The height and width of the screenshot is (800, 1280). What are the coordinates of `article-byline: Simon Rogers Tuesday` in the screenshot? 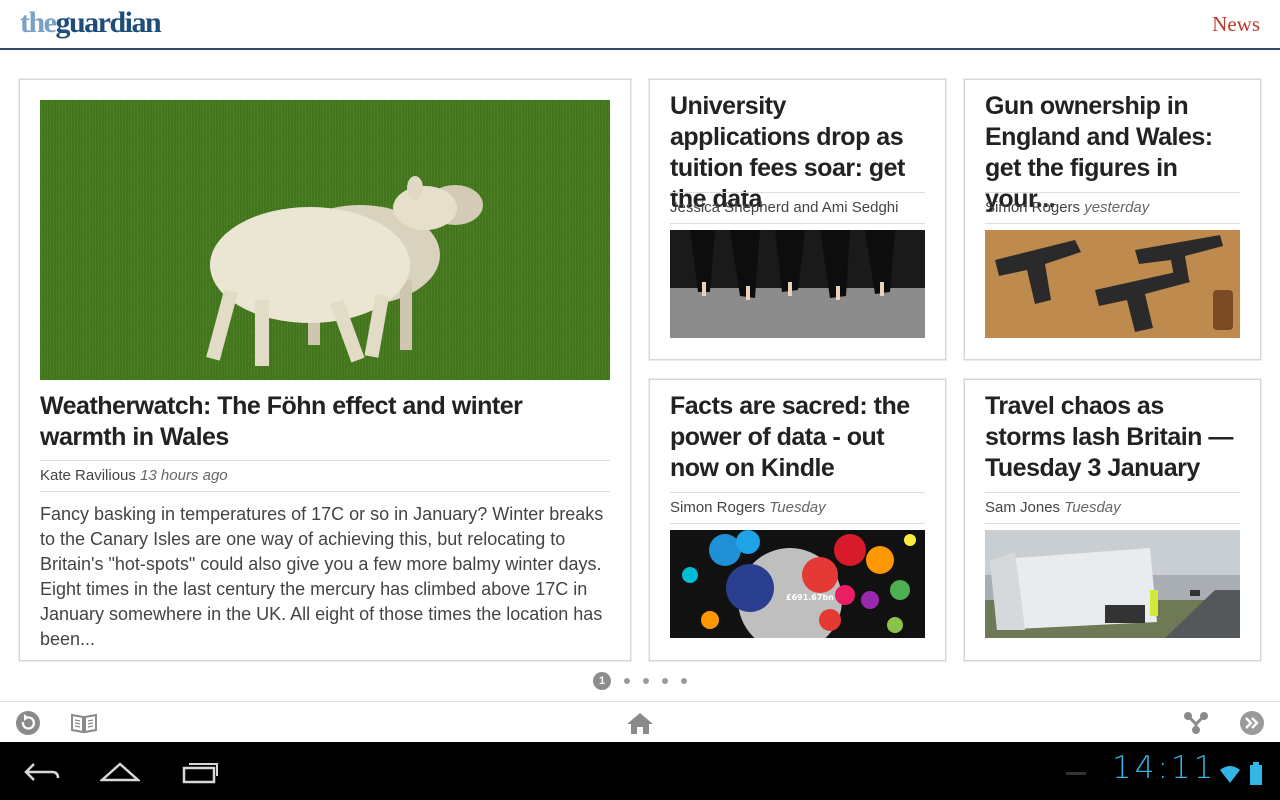 It's located at (797, 508).